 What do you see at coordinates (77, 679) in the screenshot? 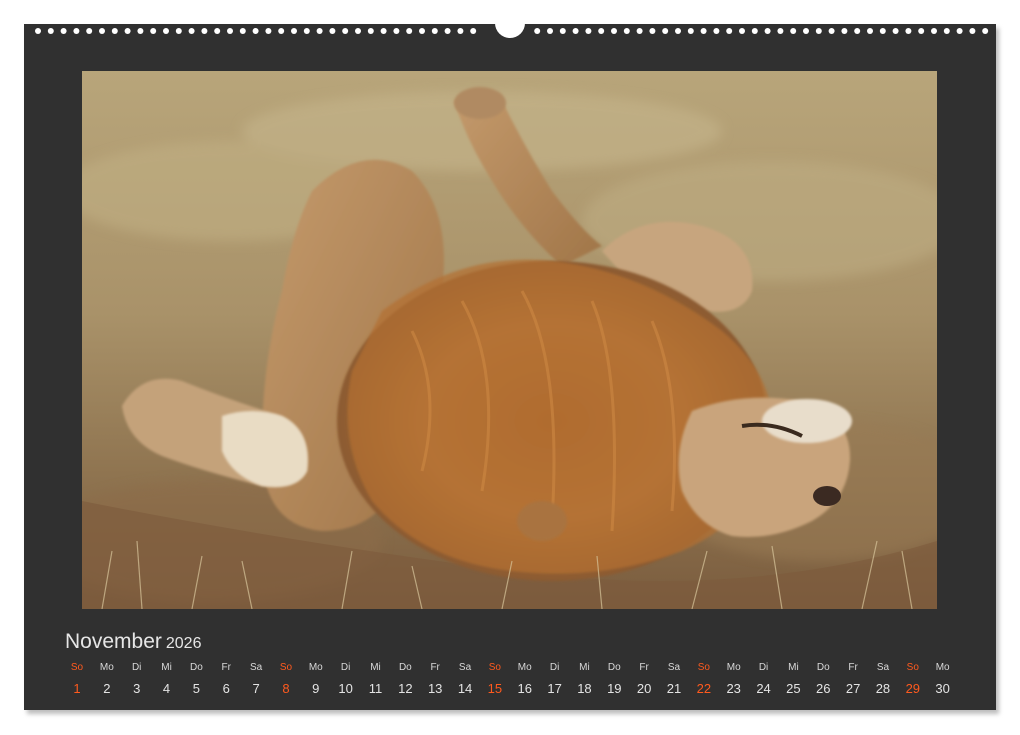
I see `day-cell: So 1` at bounding box center [77, 679].